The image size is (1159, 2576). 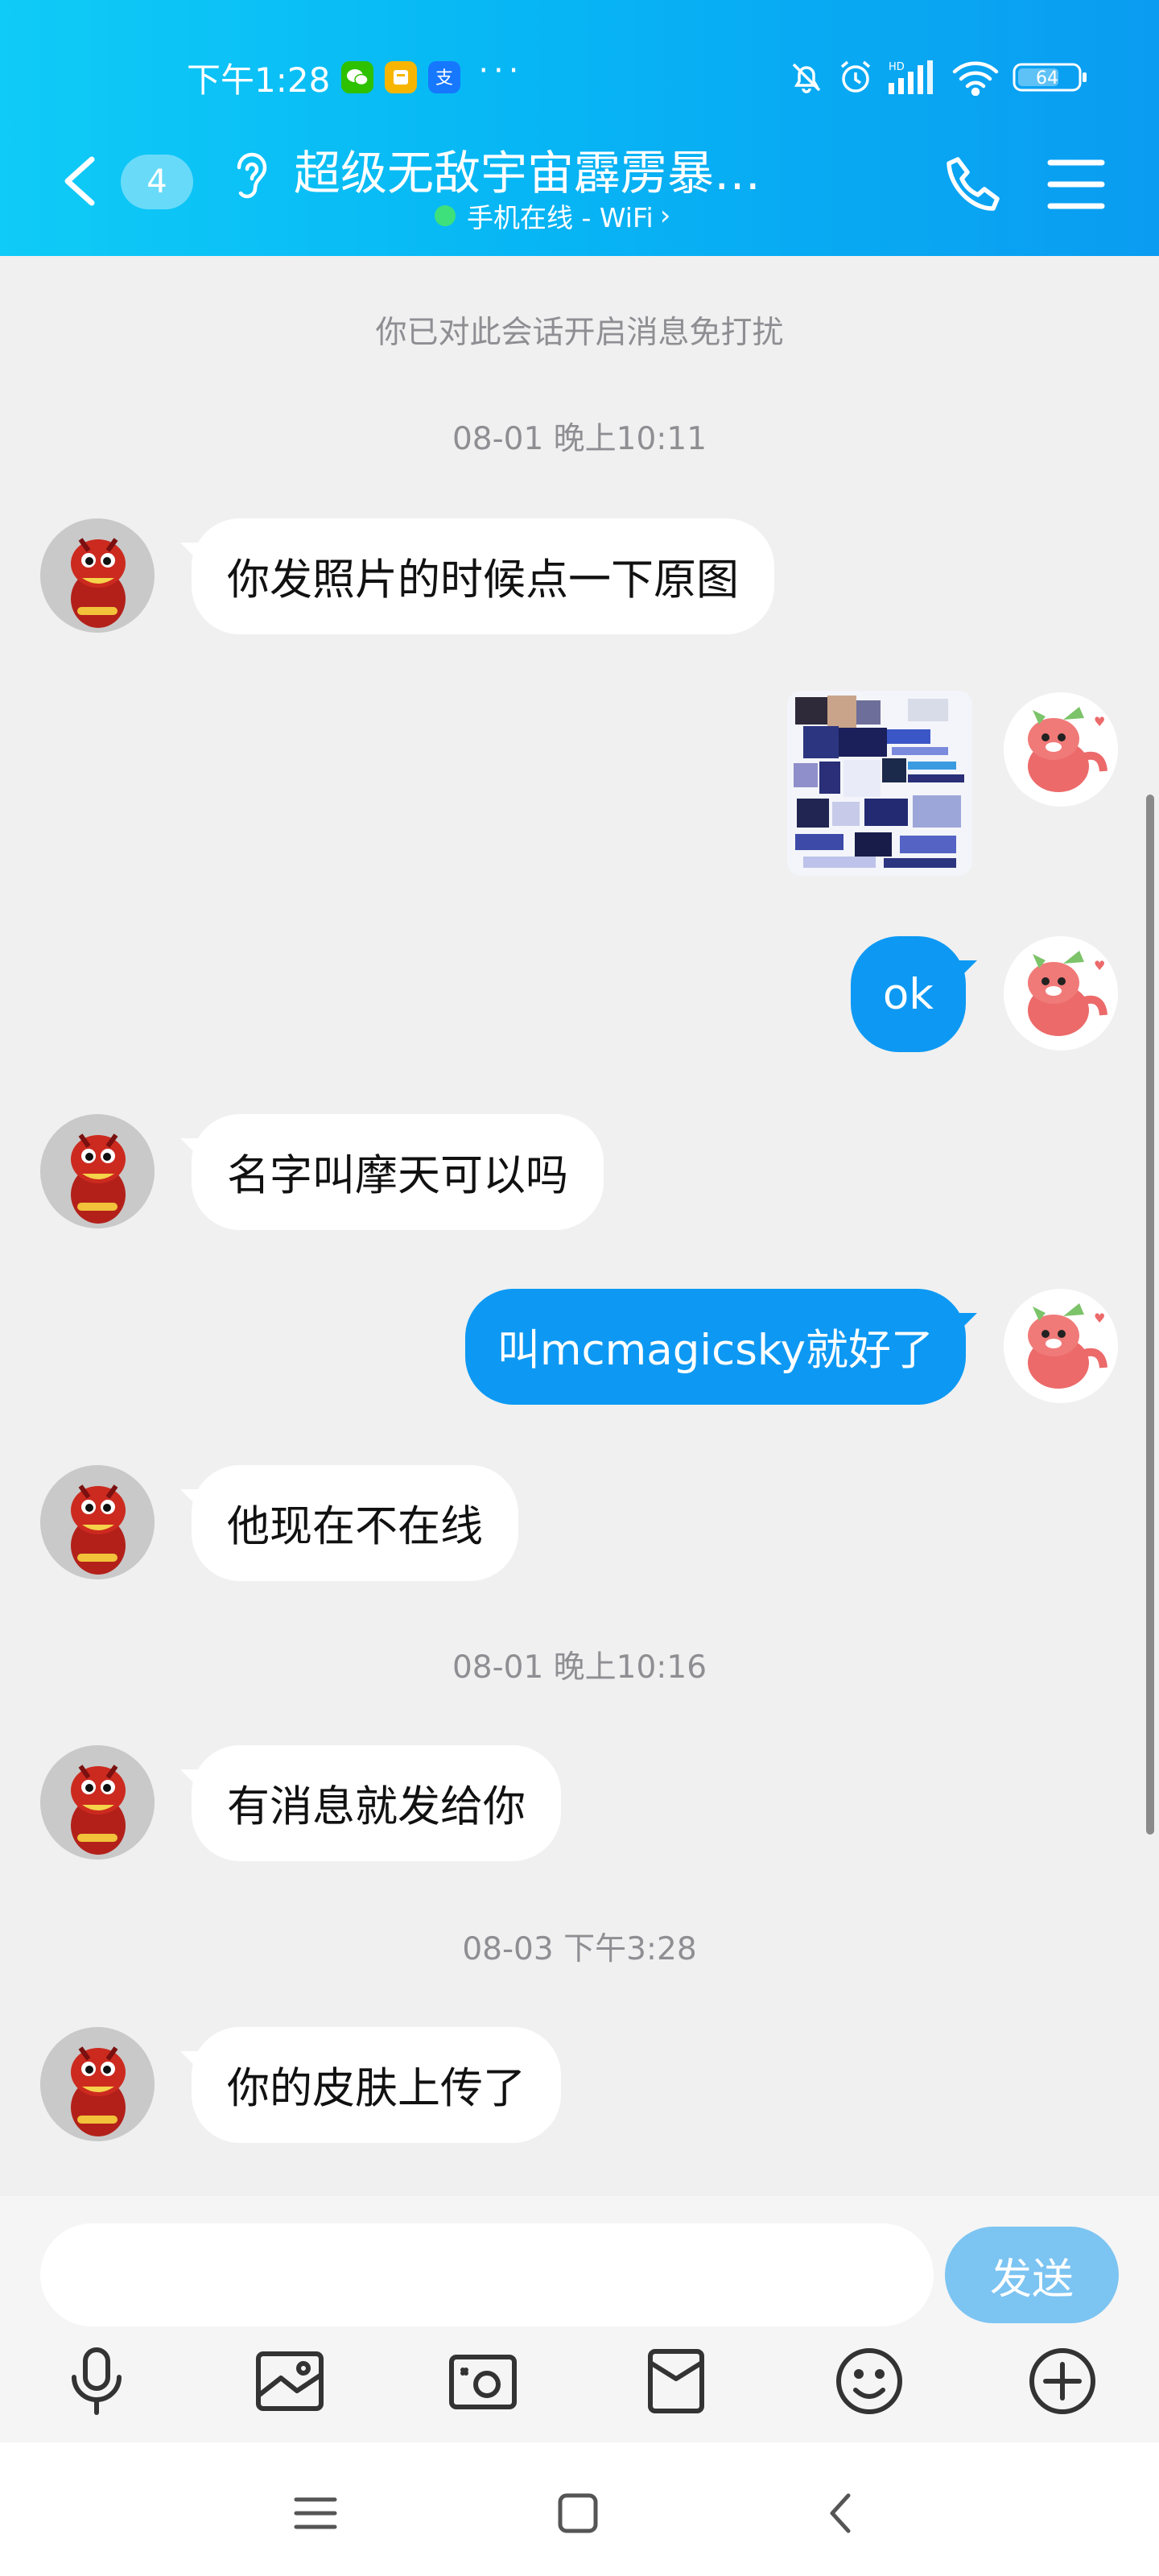 I want to click on notes-app-icon, so click(x=401, y=77).